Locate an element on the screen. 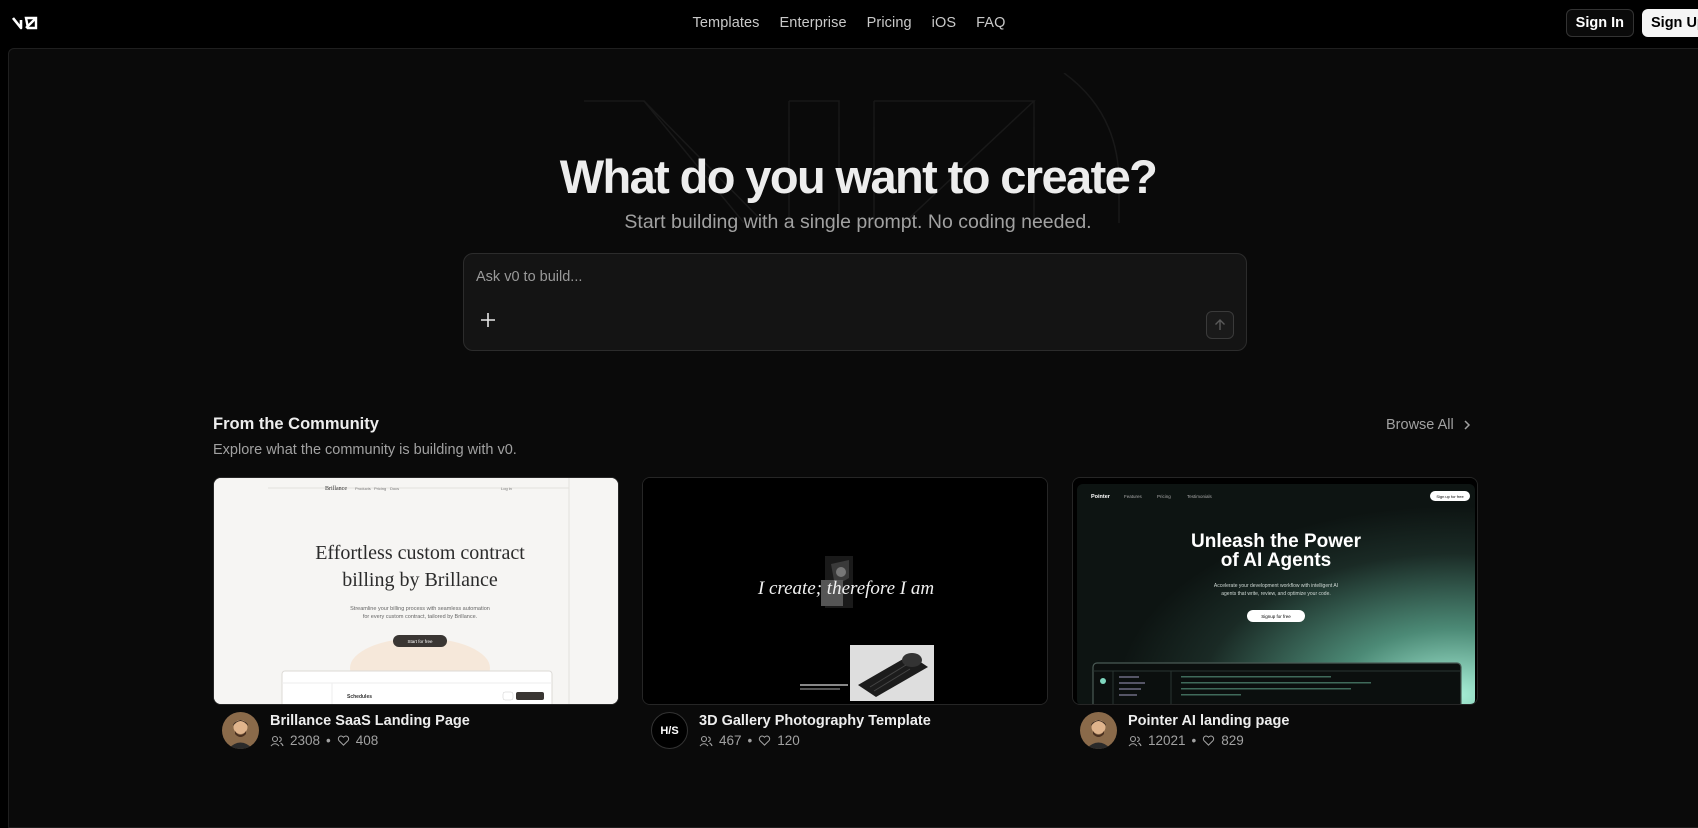  send-button is located at coordinates (1220, 325).